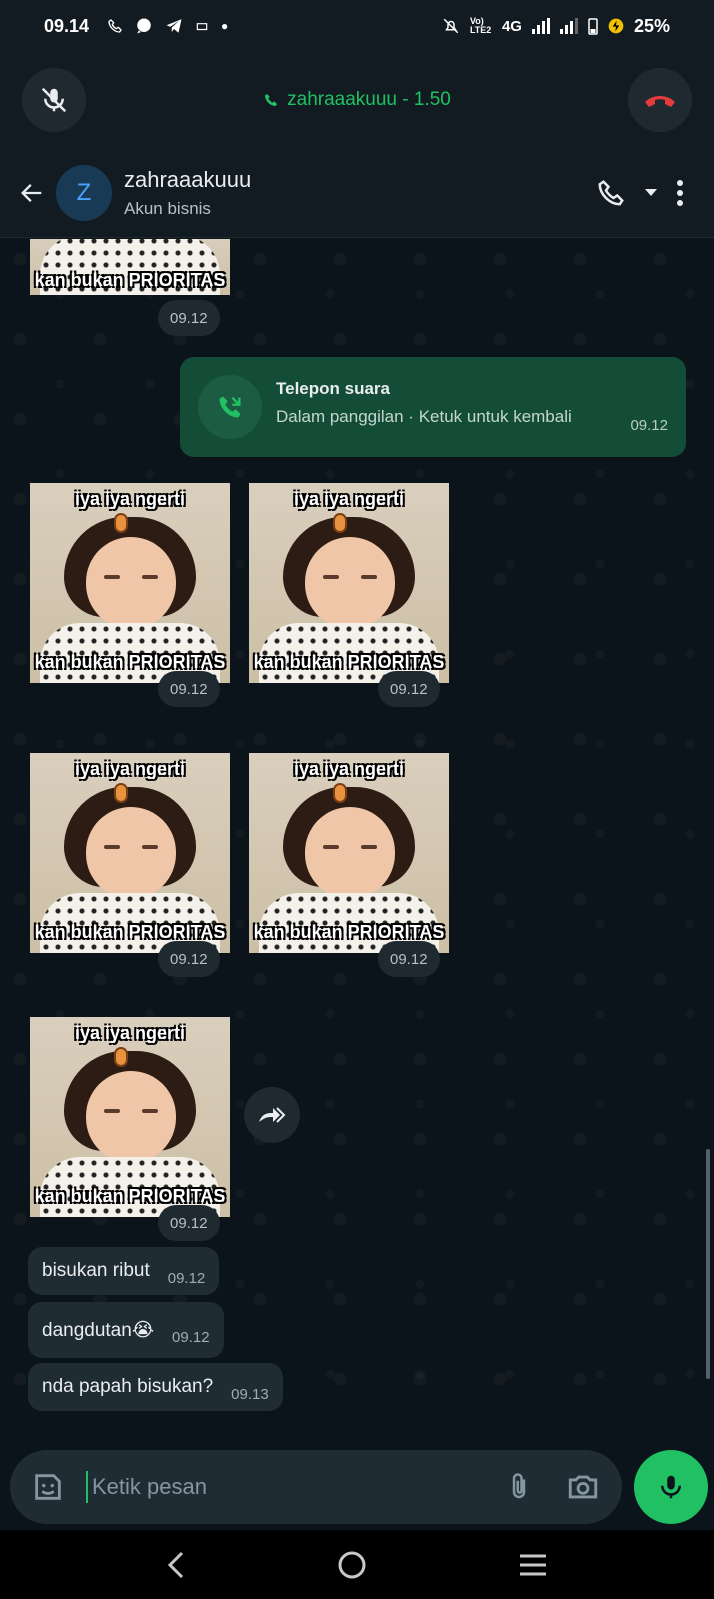 The height and width of the screenshot is (1599, 714). I want to click on charging-icon, so click(616, 26).